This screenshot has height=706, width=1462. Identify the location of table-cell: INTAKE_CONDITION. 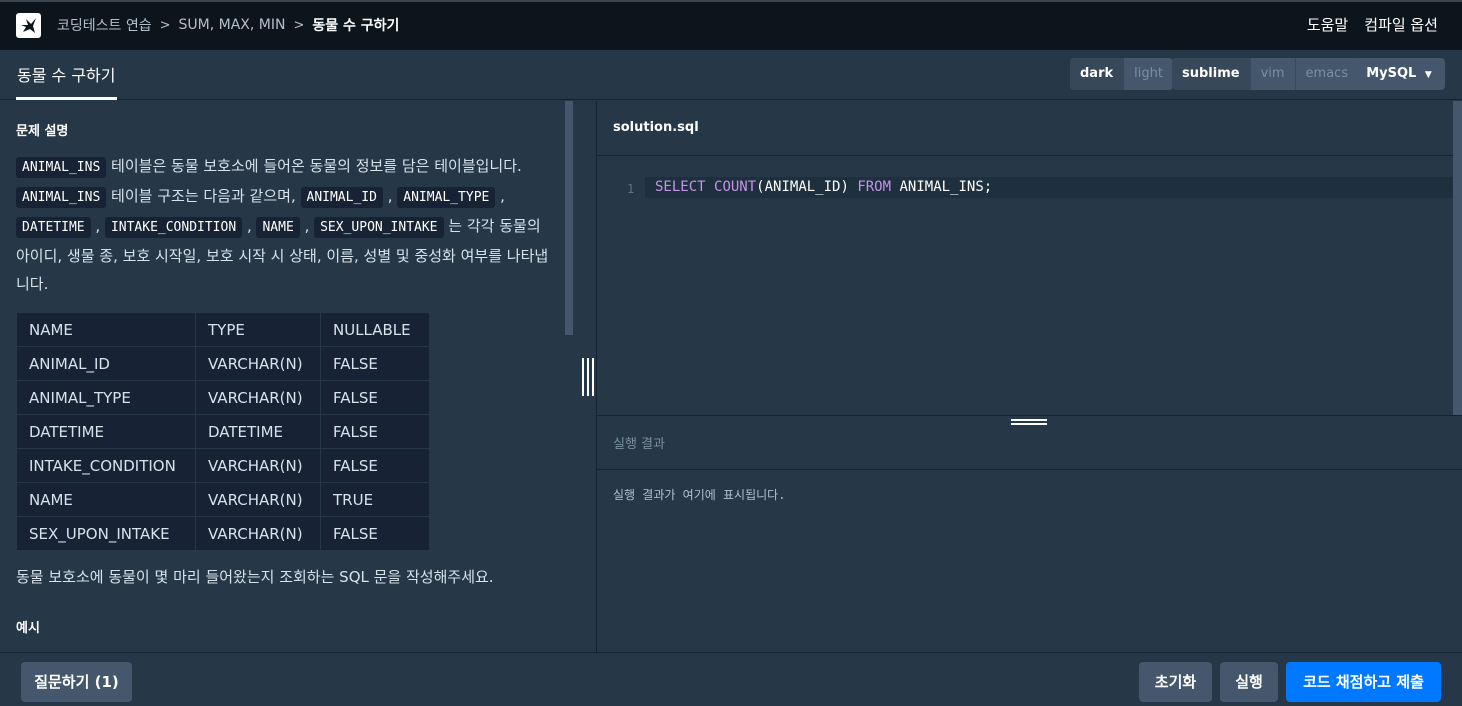
(106, 465).